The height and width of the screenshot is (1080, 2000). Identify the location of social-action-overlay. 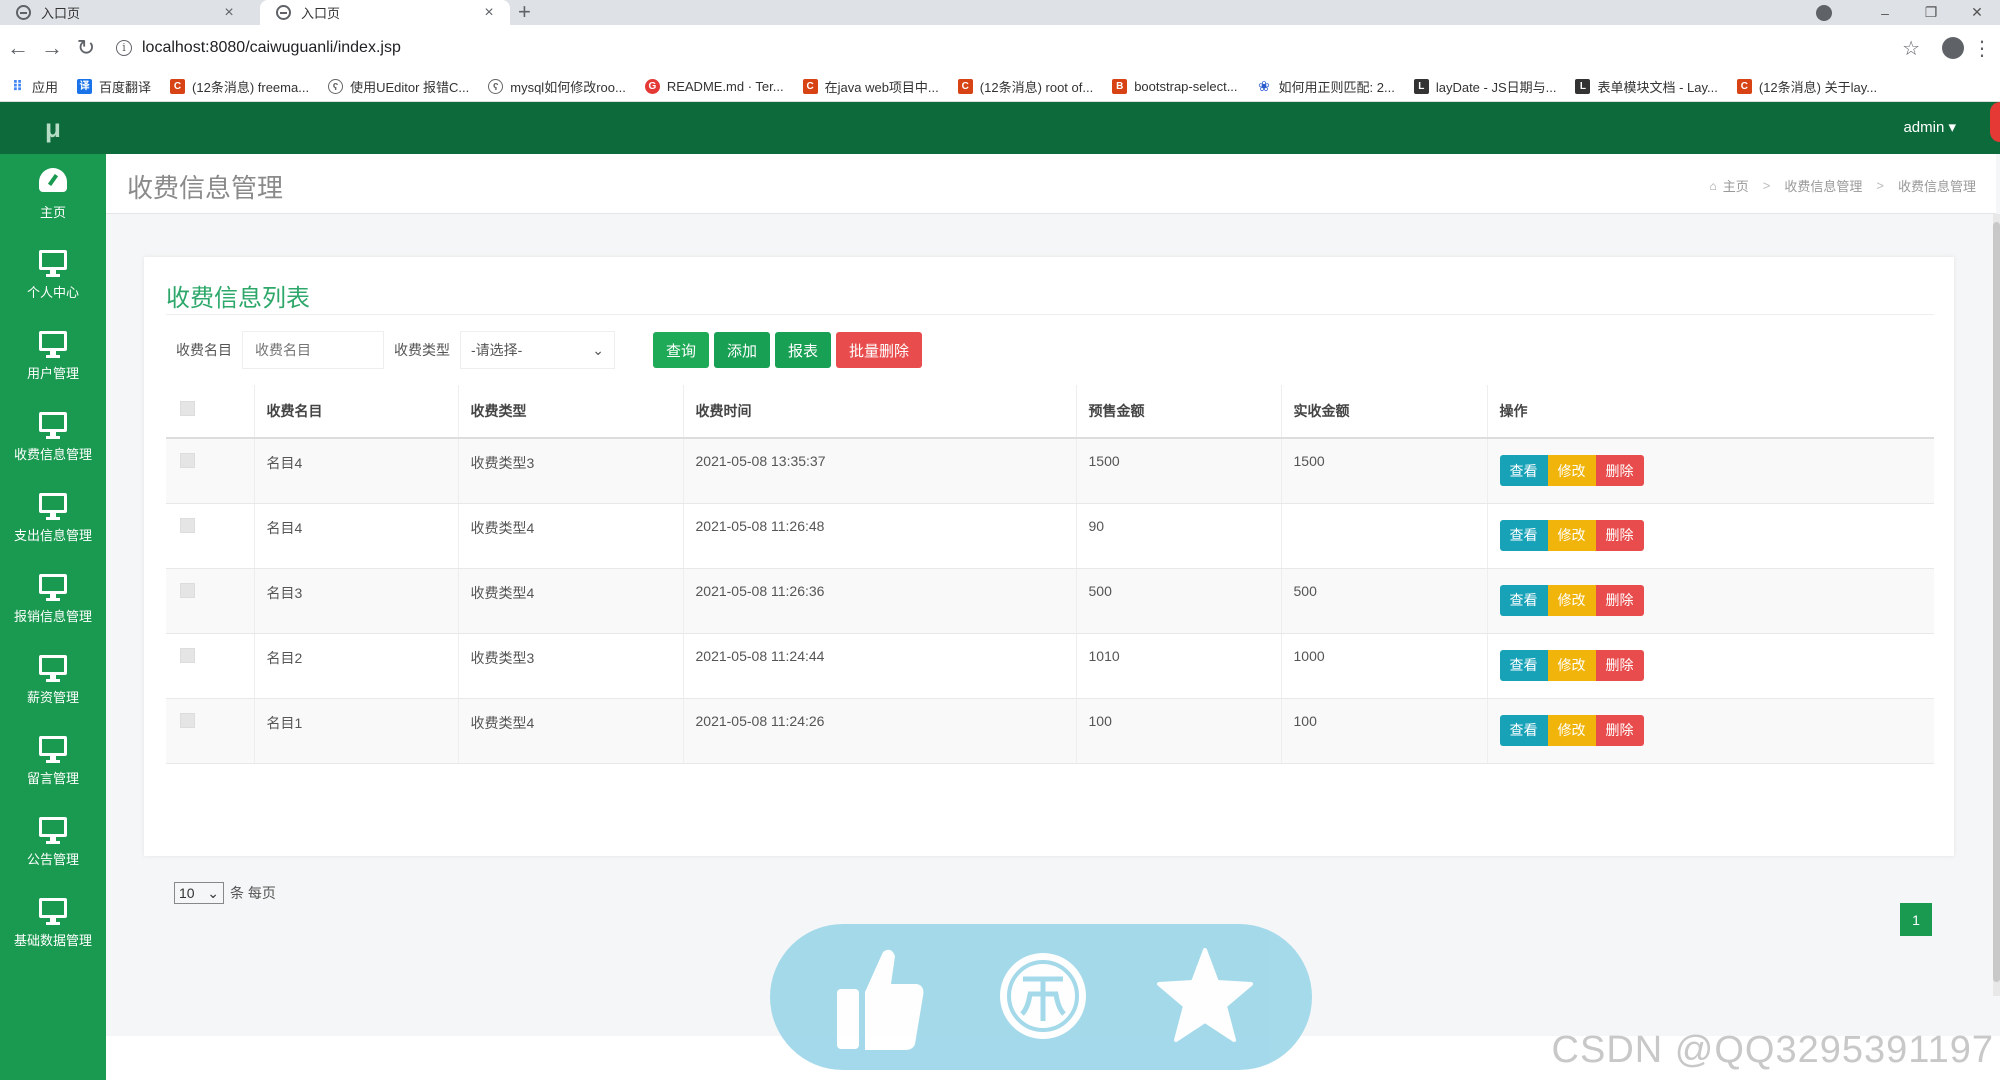
(1041, 997).